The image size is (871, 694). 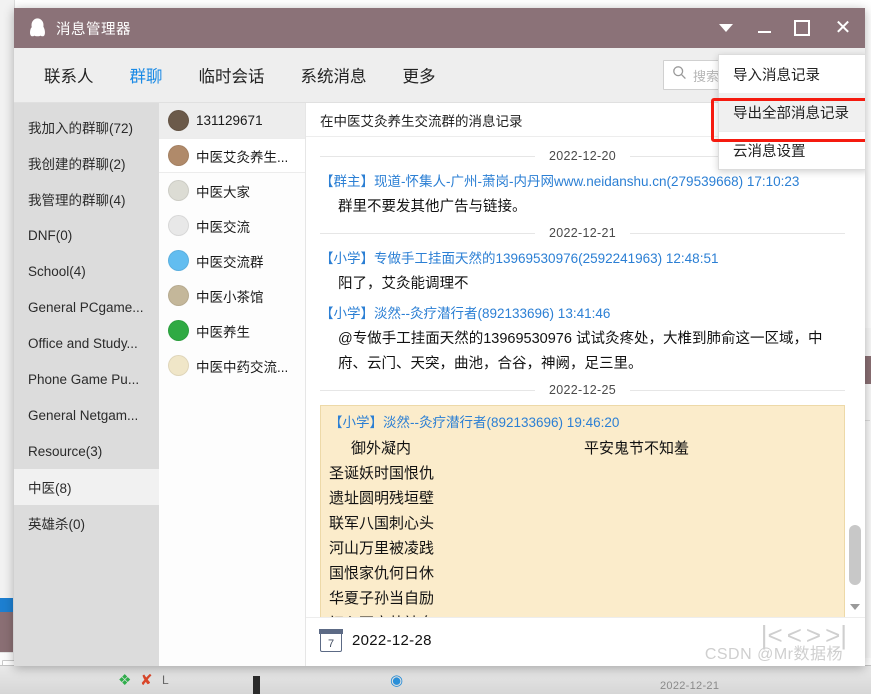 What do you see at coordinates (583, 233) in the screenshot?
I see `date-separator: 2022-12-21` at bounding box center [583, 233].